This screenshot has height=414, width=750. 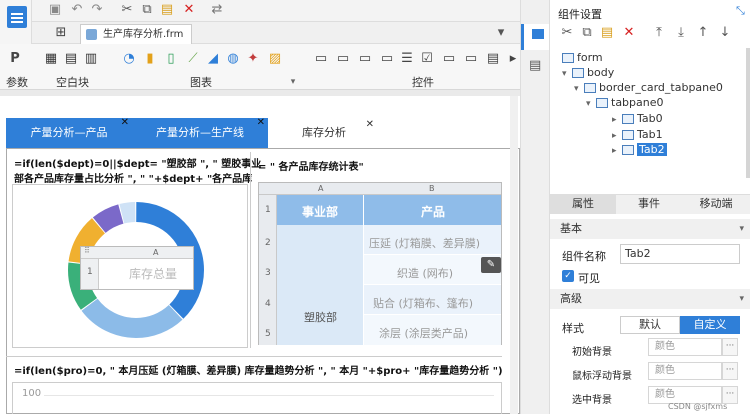 What do you see at coordinates (407, 59) in the screenshot?
I see `list-widget-icon: ☰` at bounding box center [407, 59].